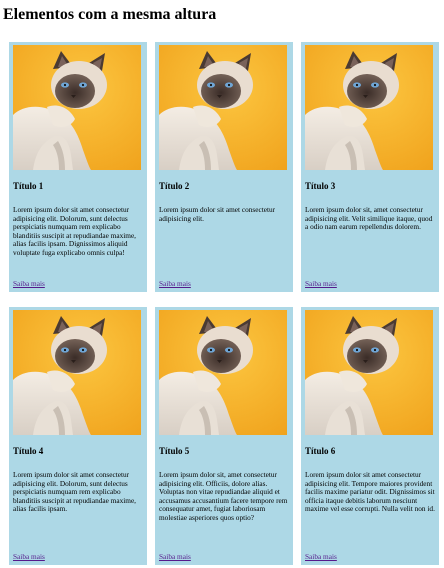 This screenshot has width=444, height=568. Describe the element at coordinates (320, 451) in the screenshot. I see `card-title: Título 6` at that location.